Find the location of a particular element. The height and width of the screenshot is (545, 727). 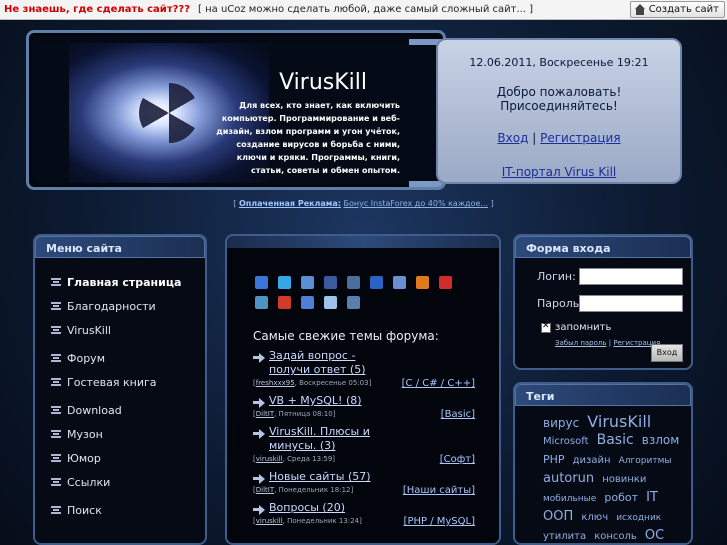

tag-link: Basic is located at coordinates (615, 440).